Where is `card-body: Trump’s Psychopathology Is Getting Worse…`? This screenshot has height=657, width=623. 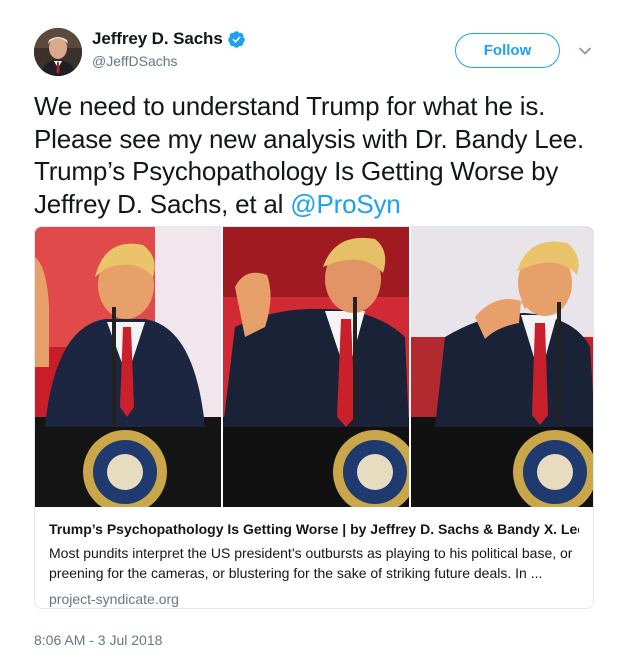 card-body: Trump’s Psychopathology Is Getting Worse… is located at coordinates (314, 557).